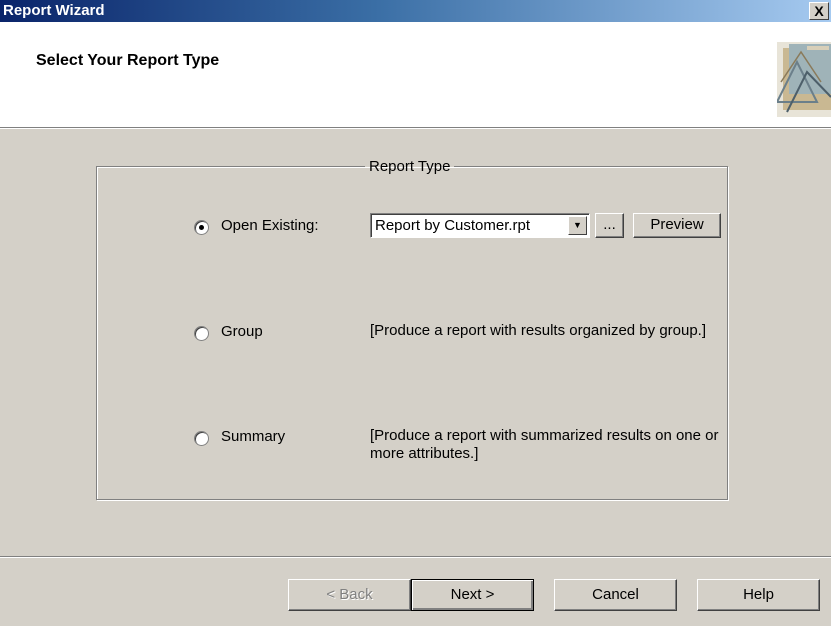 The height and width of the screenshot is (626, 831). What do you see at coordinates (819, 11) in the screenshot?
I see `close-button: X` at bounding box center [819, 11].